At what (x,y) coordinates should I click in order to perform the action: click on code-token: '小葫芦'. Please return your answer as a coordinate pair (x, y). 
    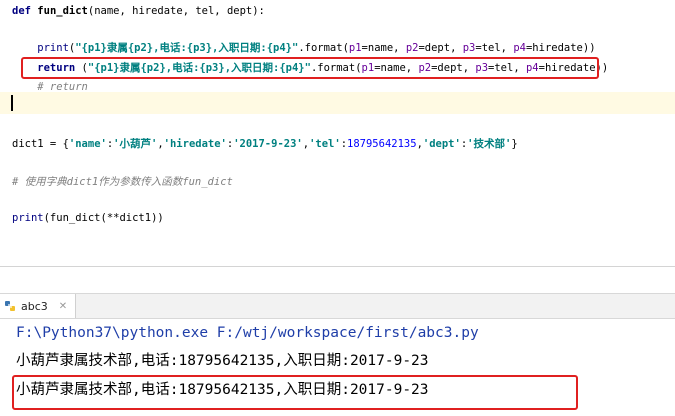
    Looking at the image, I should click on (135, 144).